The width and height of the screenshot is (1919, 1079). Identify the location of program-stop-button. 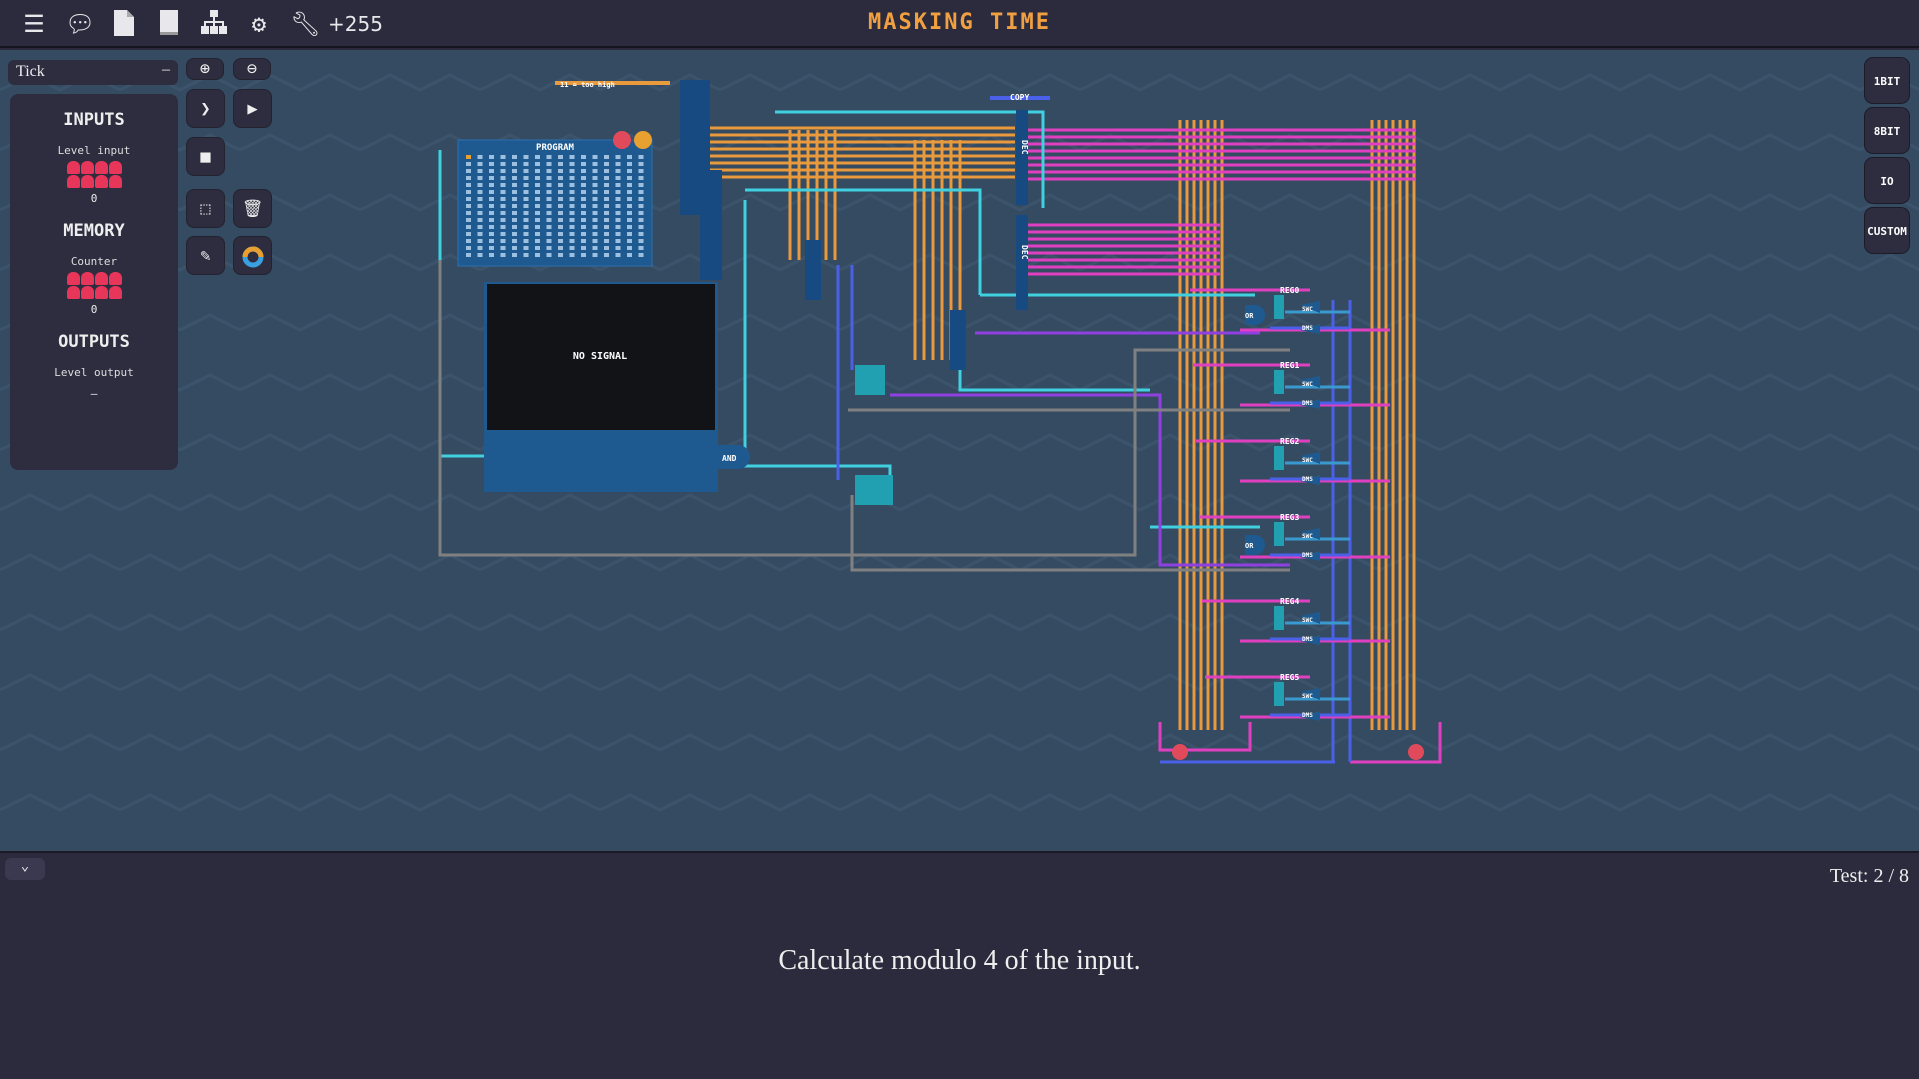
(622, 140).